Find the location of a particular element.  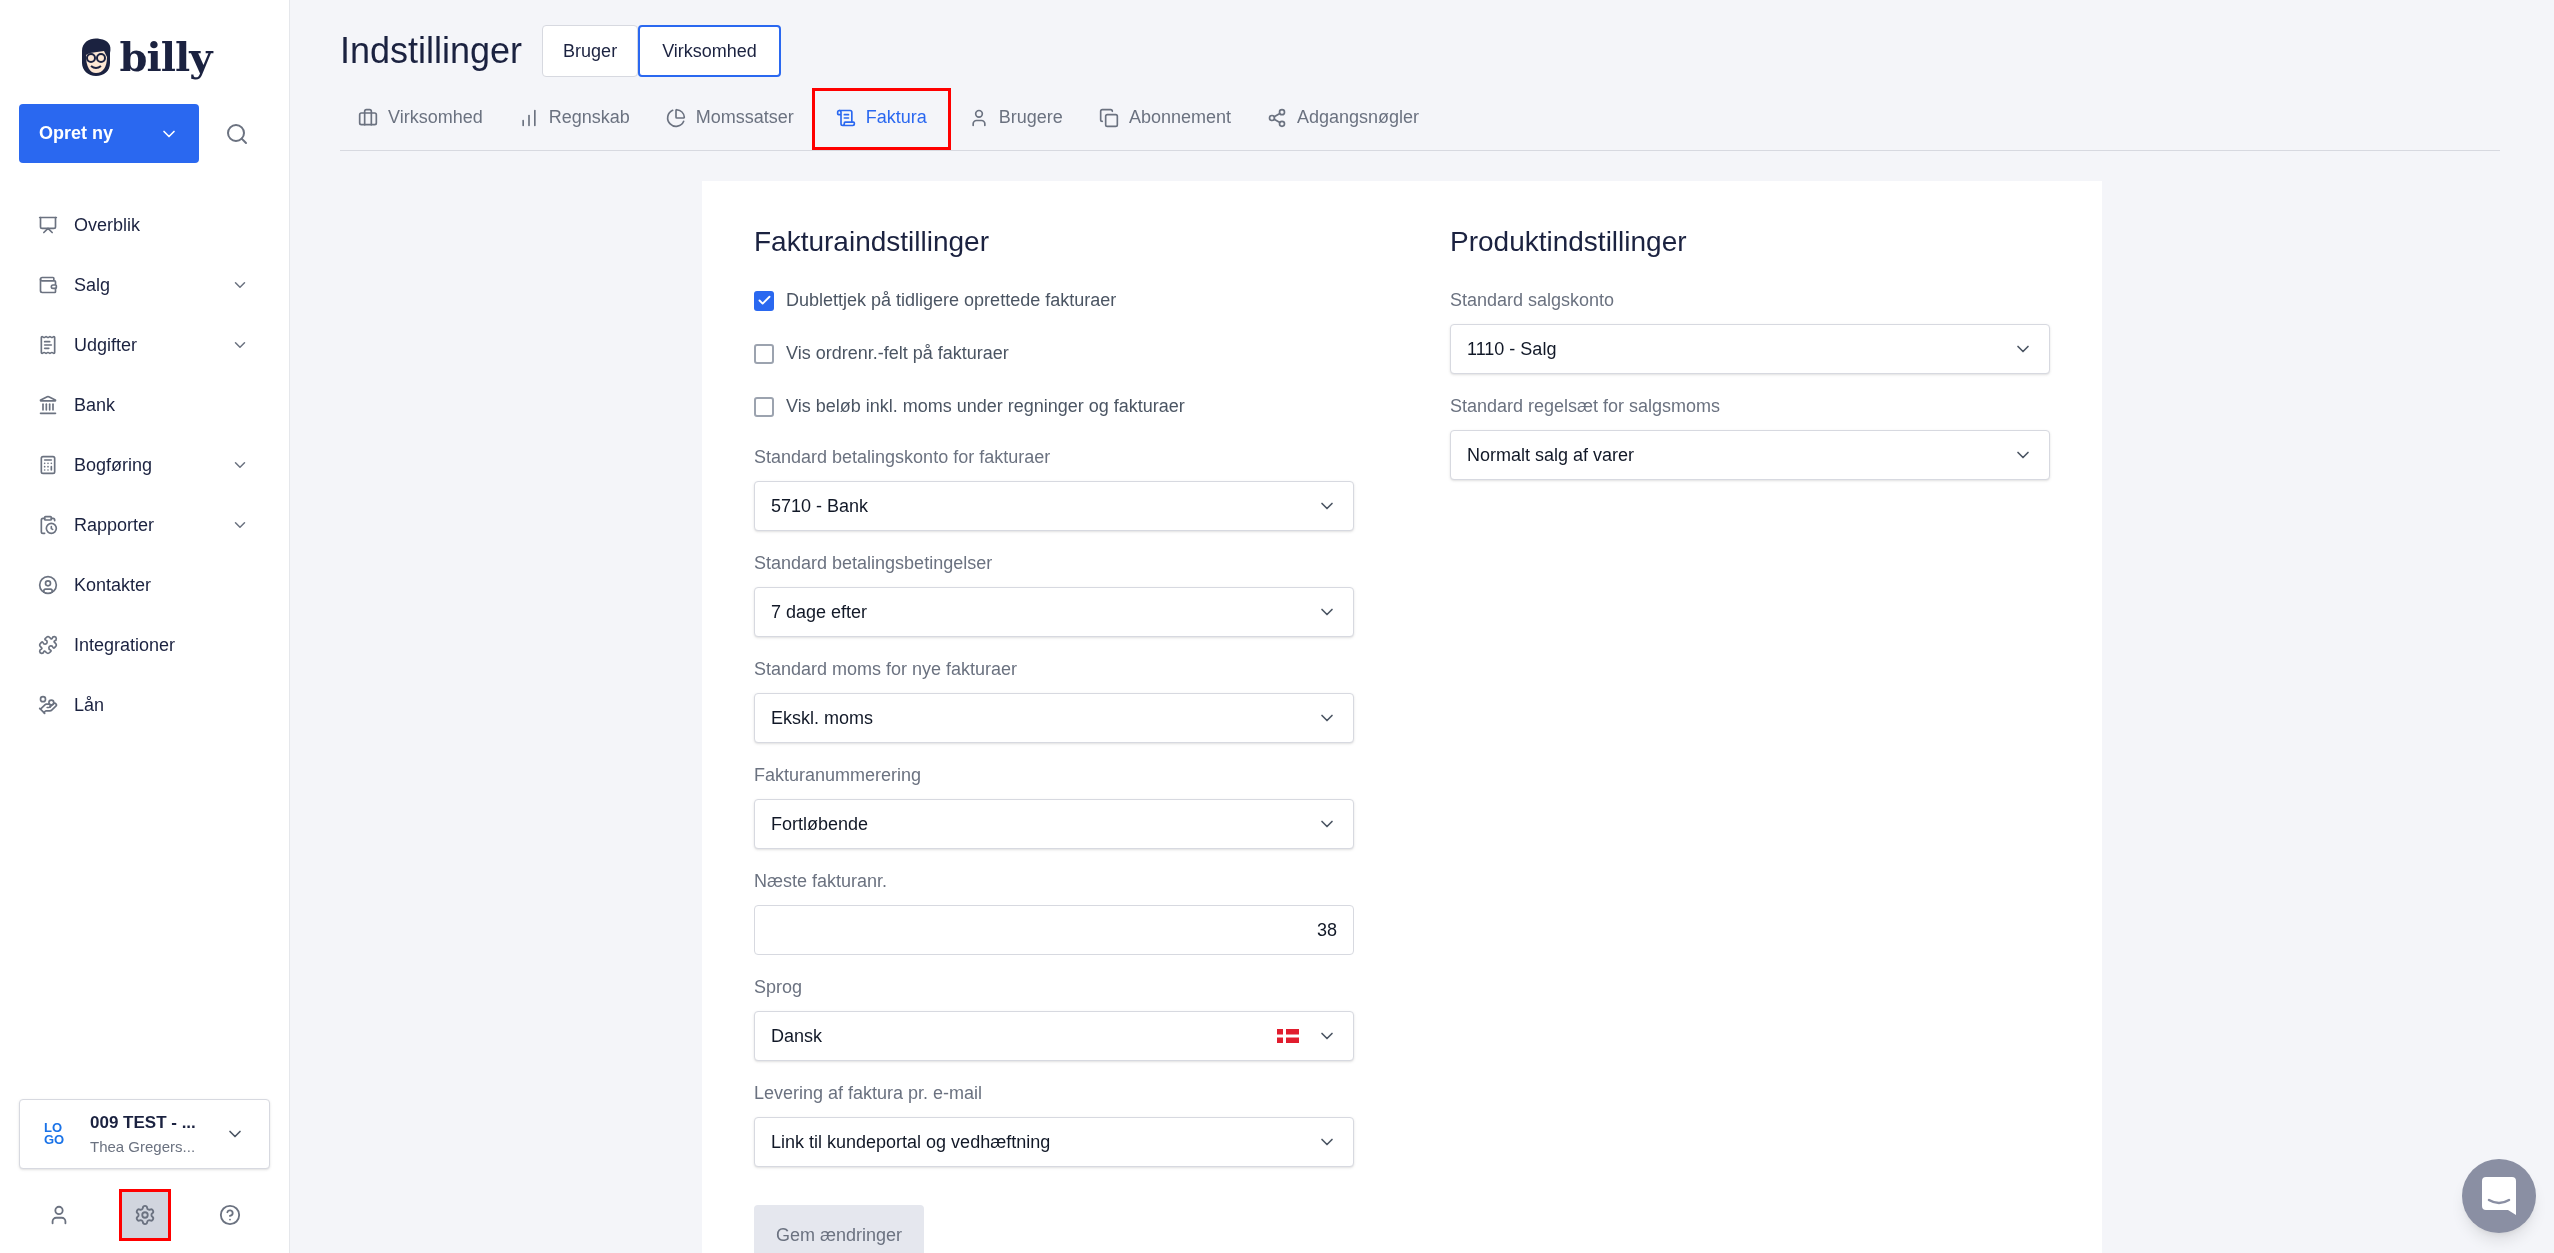

field-label: Standard betalingsbetingelser is located at coordinates (874, 563).